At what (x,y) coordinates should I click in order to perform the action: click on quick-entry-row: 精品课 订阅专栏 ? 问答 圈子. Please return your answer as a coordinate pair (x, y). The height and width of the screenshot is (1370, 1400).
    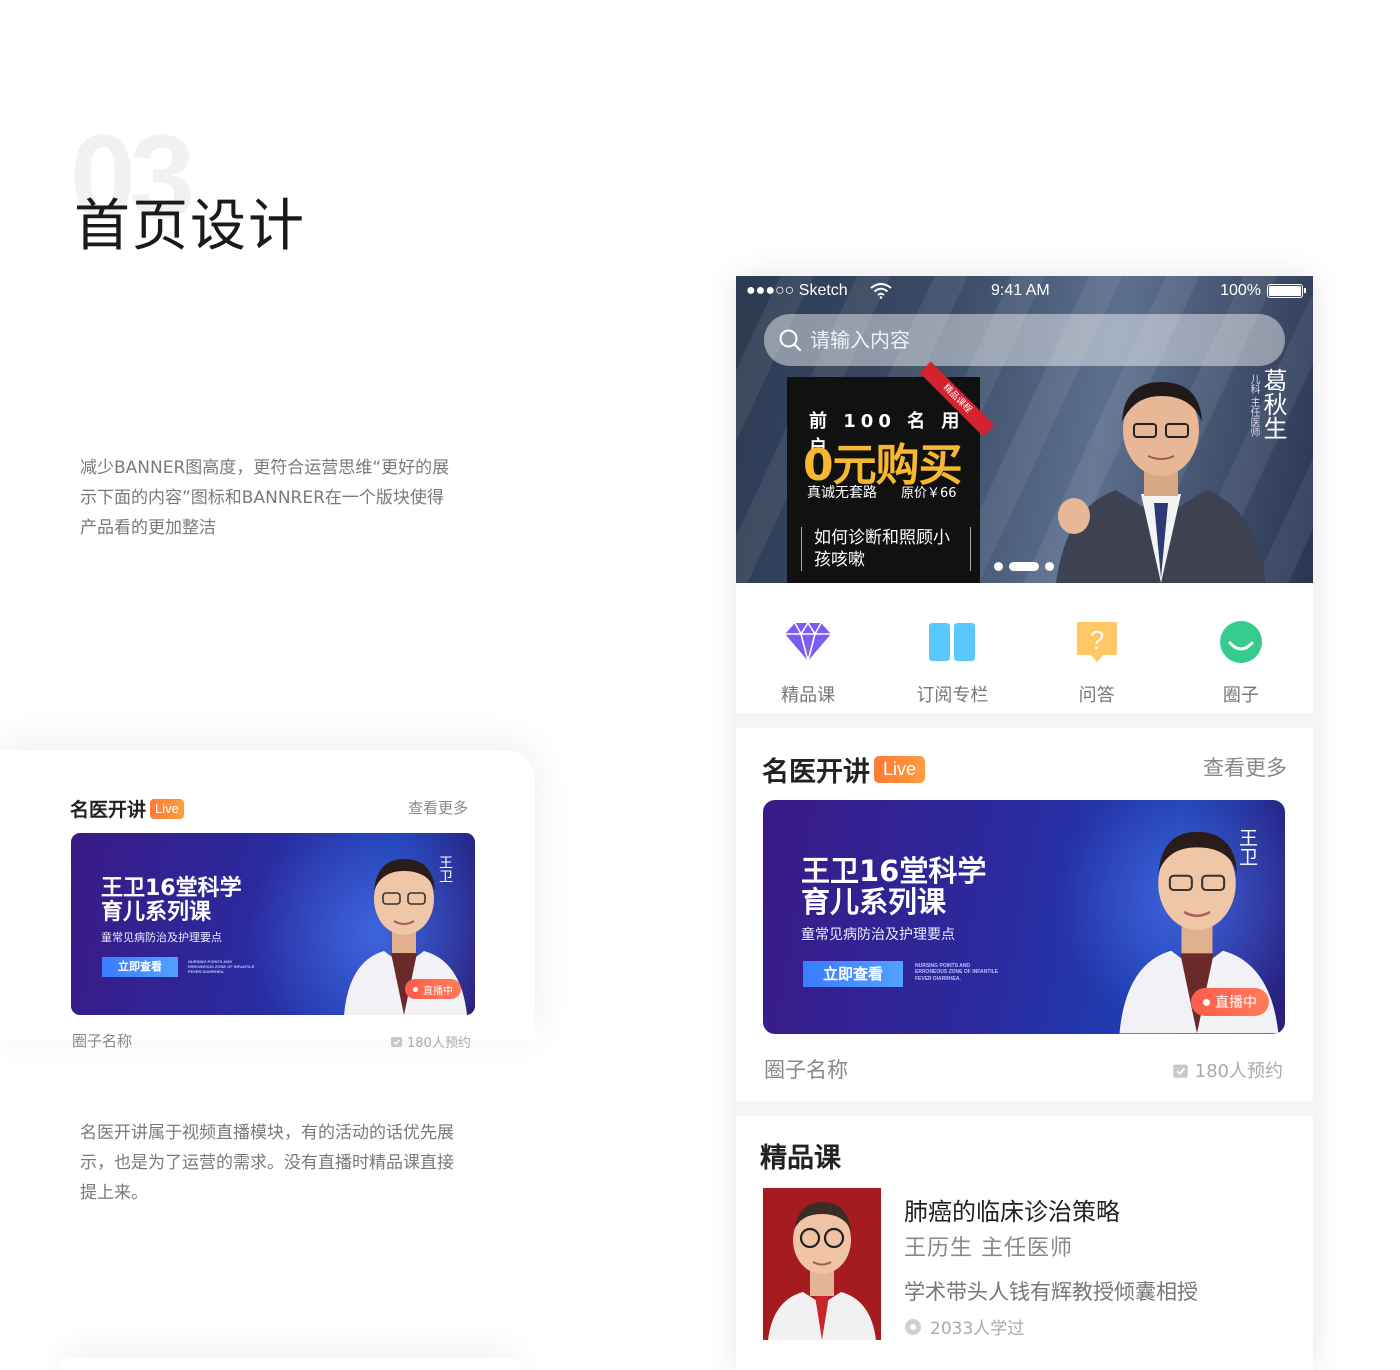
    Looking at the image, I should click on (1024, 648).